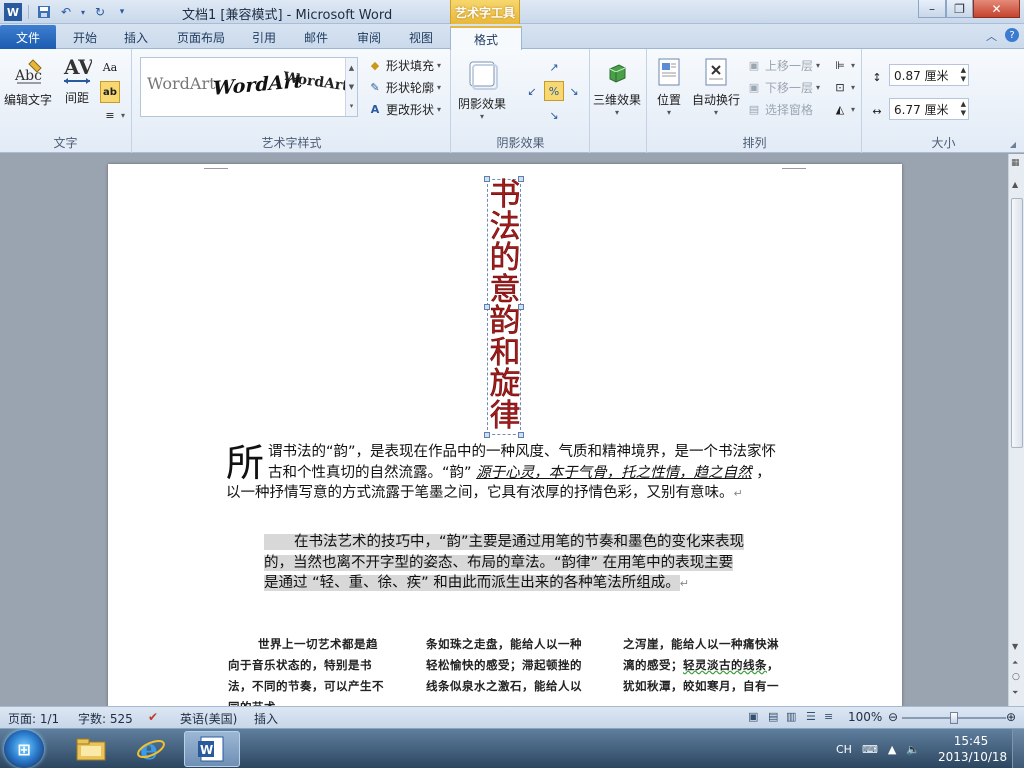 This screenshot has width=1024, height=768. What do you see at coordinates (266, 718) in the screenshot?
I see `insert-mode: 插入` at bounding box center [266, 718].